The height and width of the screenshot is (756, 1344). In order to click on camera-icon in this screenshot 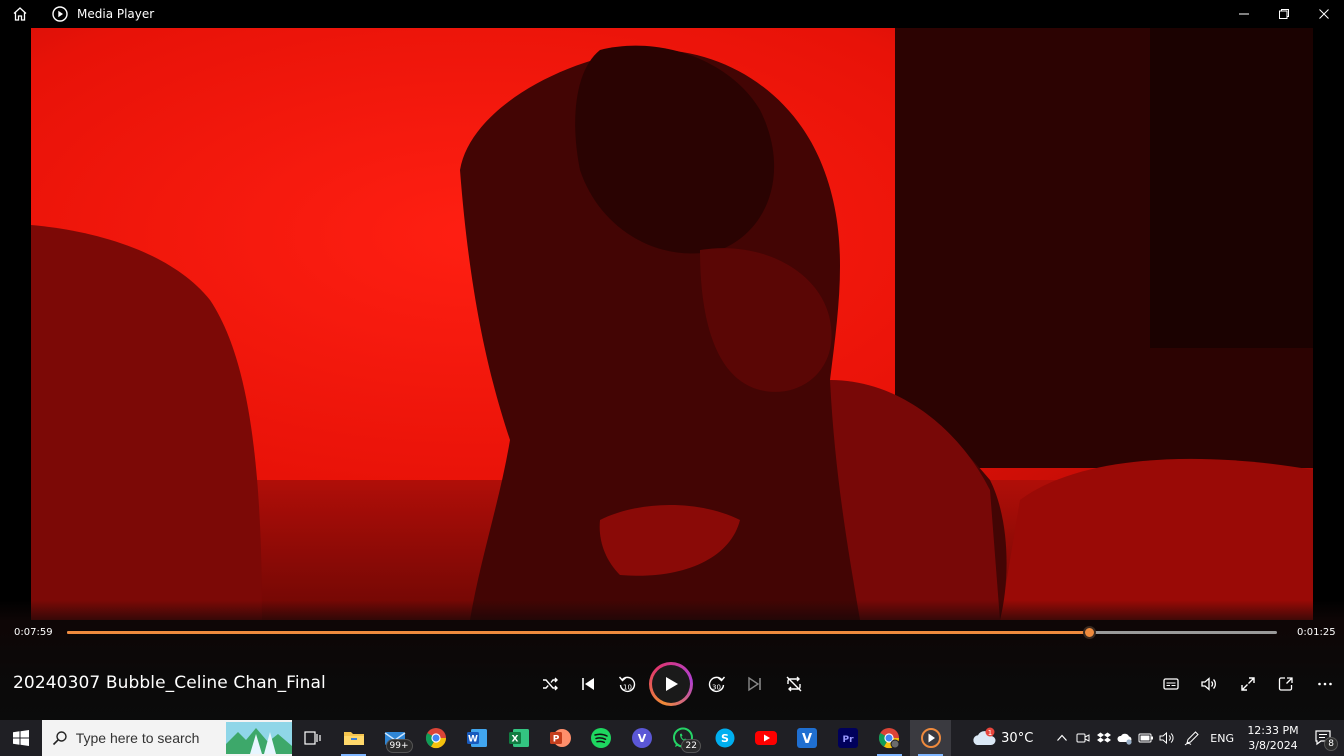, I will do `click(1083, 738)`.